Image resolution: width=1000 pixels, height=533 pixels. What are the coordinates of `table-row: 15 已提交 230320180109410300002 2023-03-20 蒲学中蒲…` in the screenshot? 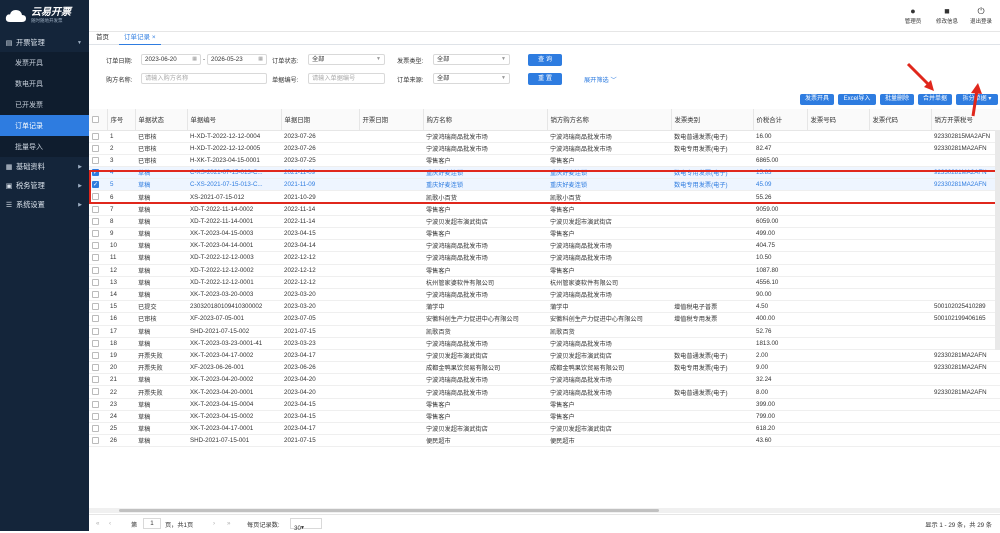 It's located at (544, 307).